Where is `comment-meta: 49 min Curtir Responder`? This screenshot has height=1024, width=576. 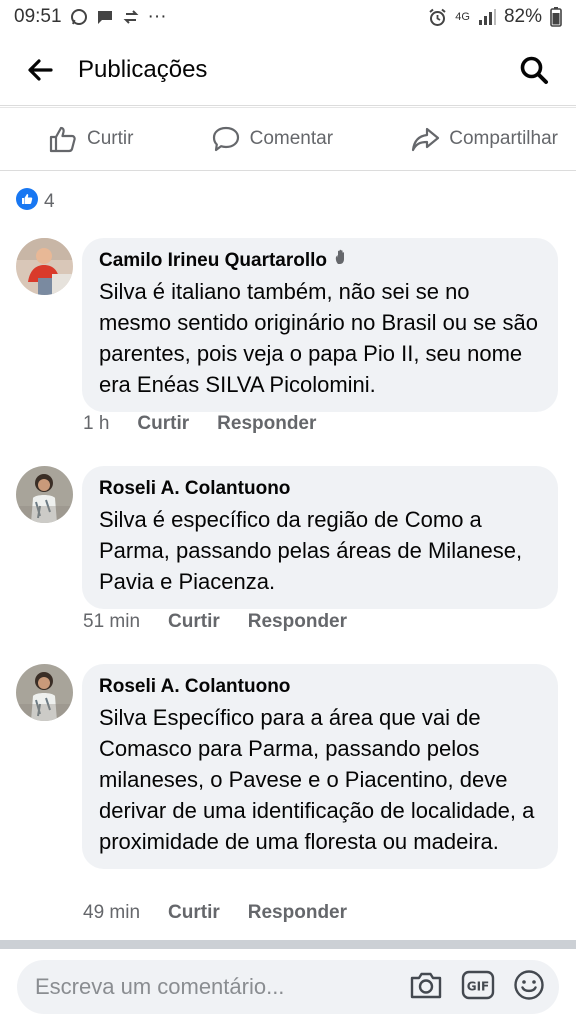 comment-meta: 49 min Curtir Responder is located at coordinates (215, 913).